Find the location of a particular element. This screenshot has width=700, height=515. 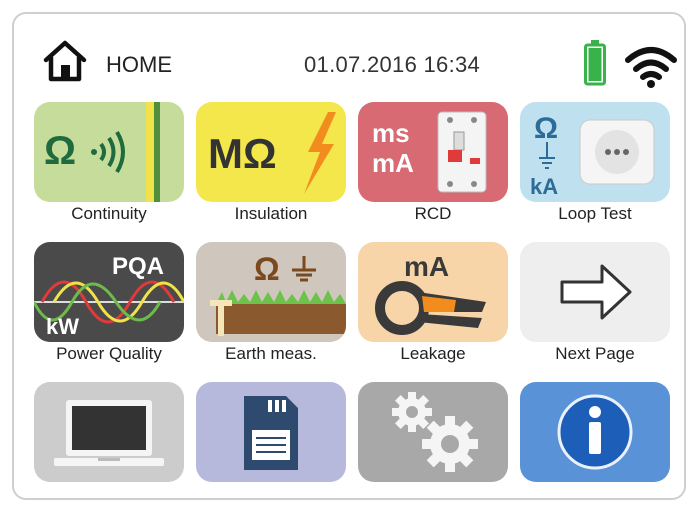

arrow-right-icon is located at coordinates (596, 292).